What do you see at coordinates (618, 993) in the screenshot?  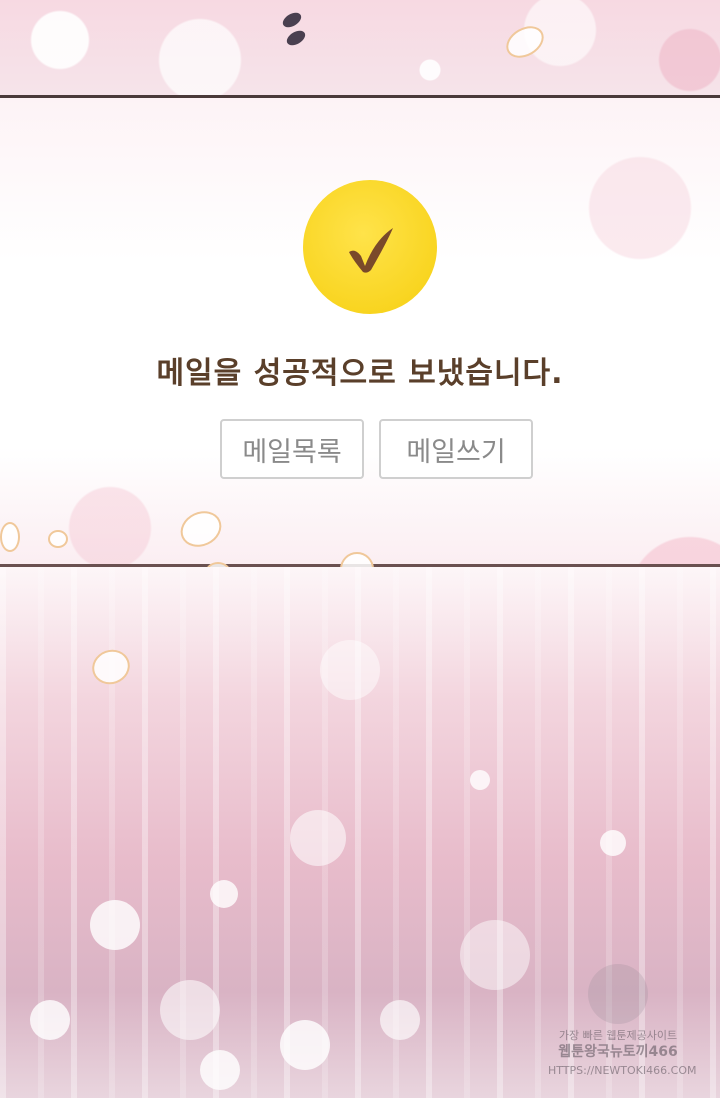 I see `mascot-logo` at bounding box center [618, 993].